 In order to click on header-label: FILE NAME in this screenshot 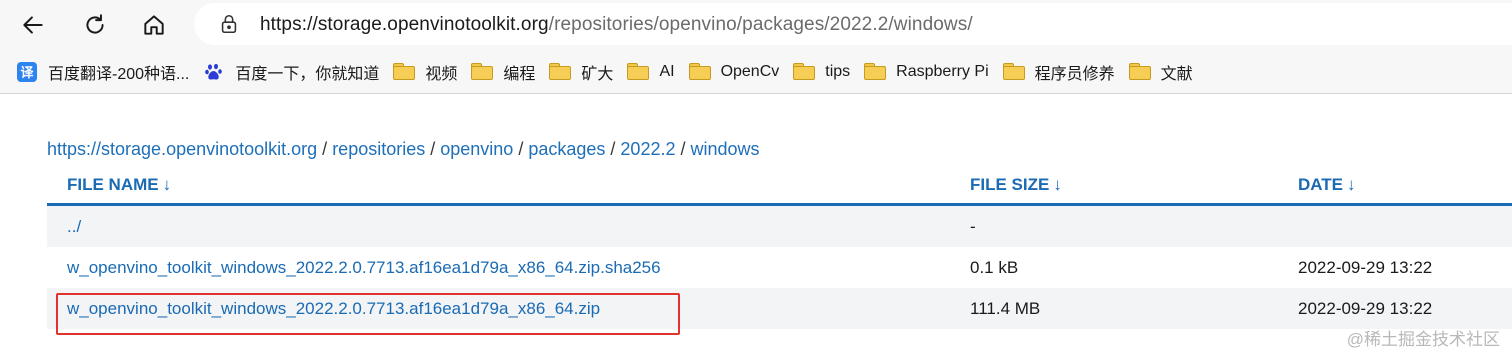, I will do `click(113, 184)`.